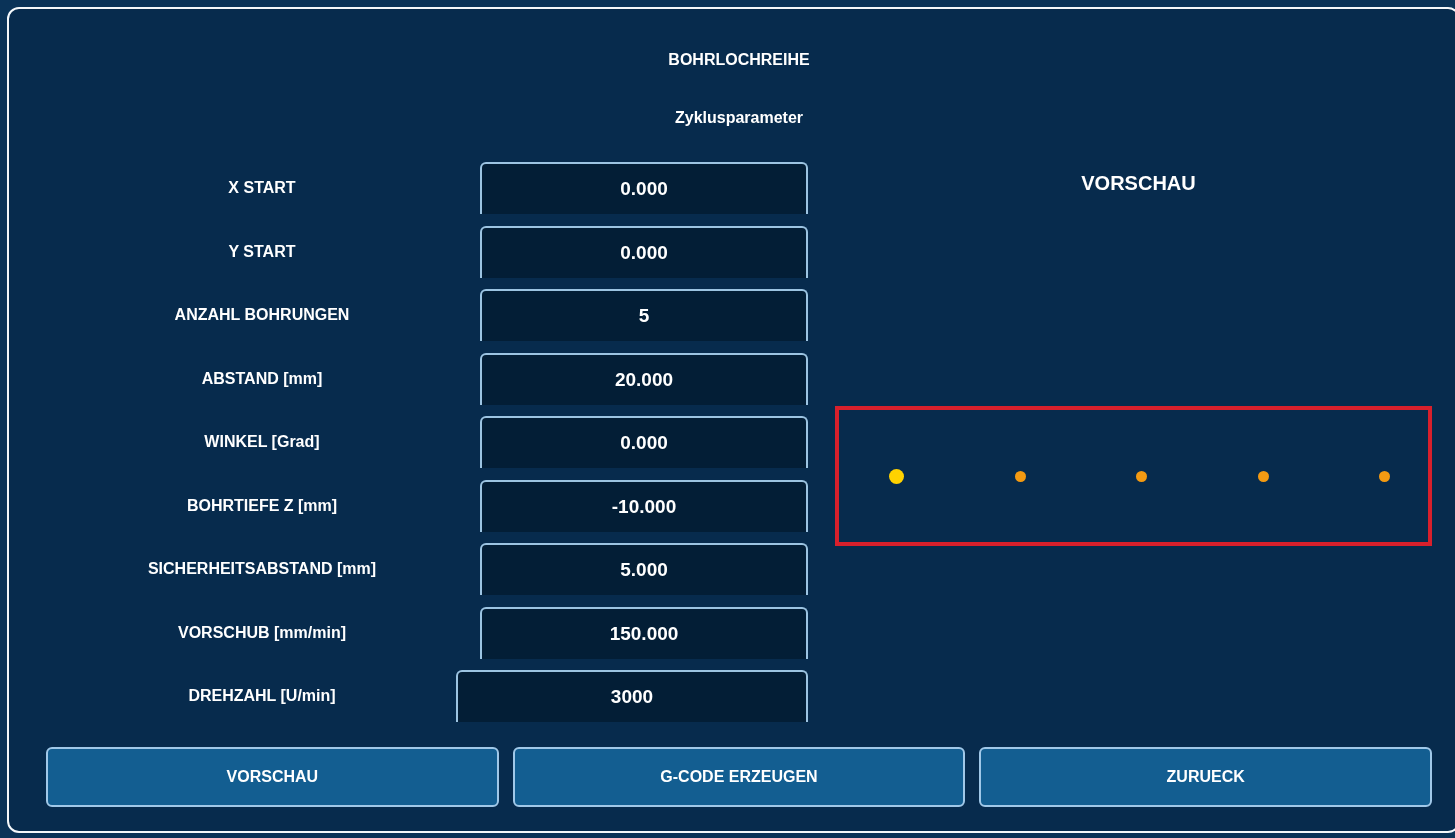  Describe the element at coordinates (739, 118) in the screenshot. I see `section-subtitle: Zyklusparameter` at that location.